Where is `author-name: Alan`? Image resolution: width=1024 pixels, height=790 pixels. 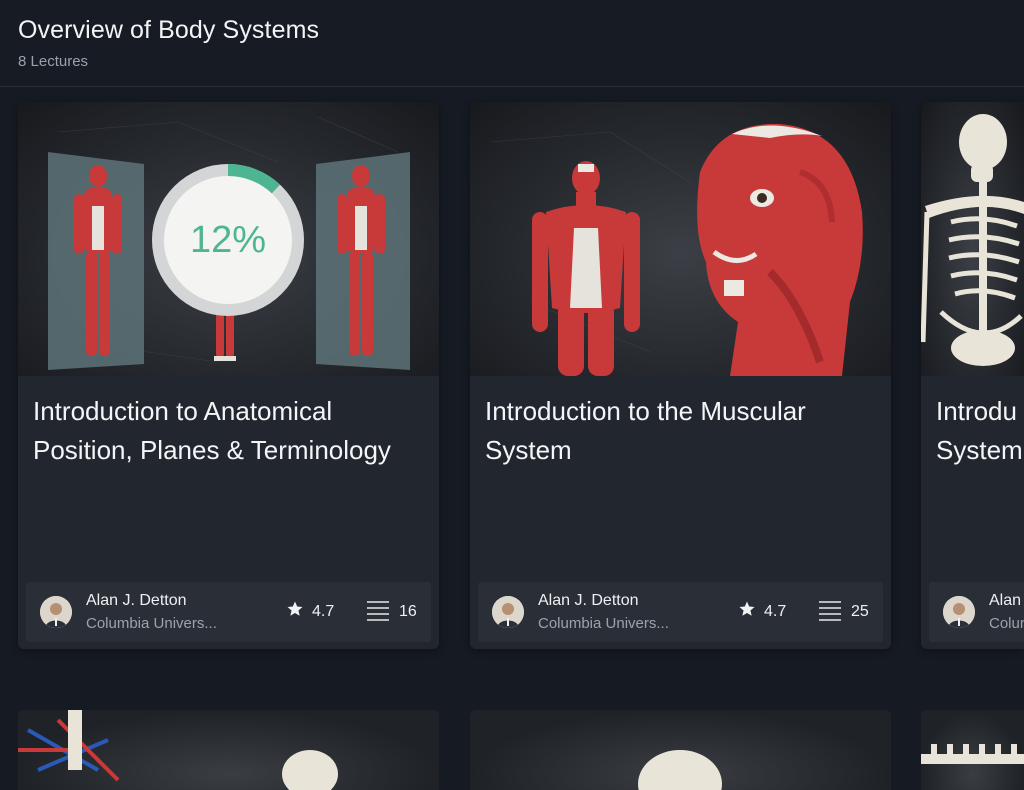 author-name: Alan is located at coordinates (1005, 601).